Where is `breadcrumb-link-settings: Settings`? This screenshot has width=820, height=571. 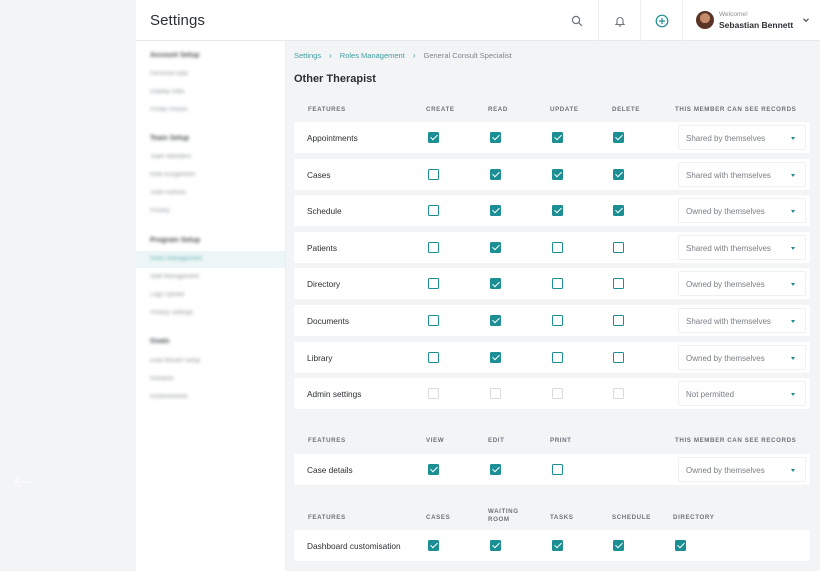 breadcrumb-link-settings: Settings is located at coordinates (307, 55).